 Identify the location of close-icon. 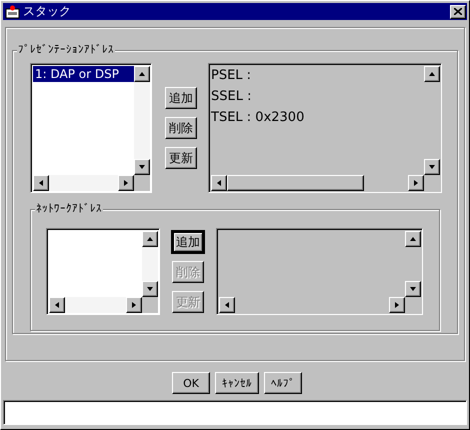
(458, 11).